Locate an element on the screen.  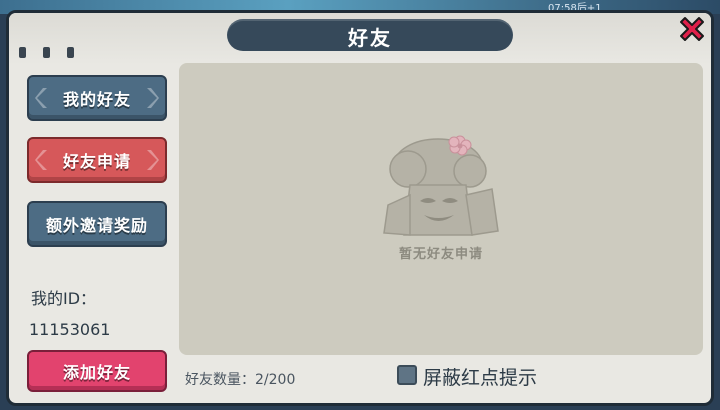
close-icon is located at coordinates (692, 29).